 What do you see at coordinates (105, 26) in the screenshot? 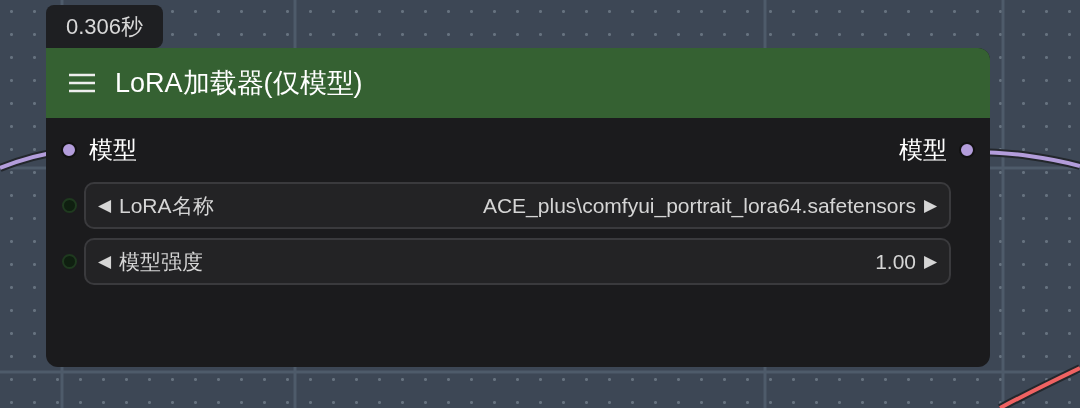
I see `timing-badge: 0.306秒` at bounding box center [105, 26].